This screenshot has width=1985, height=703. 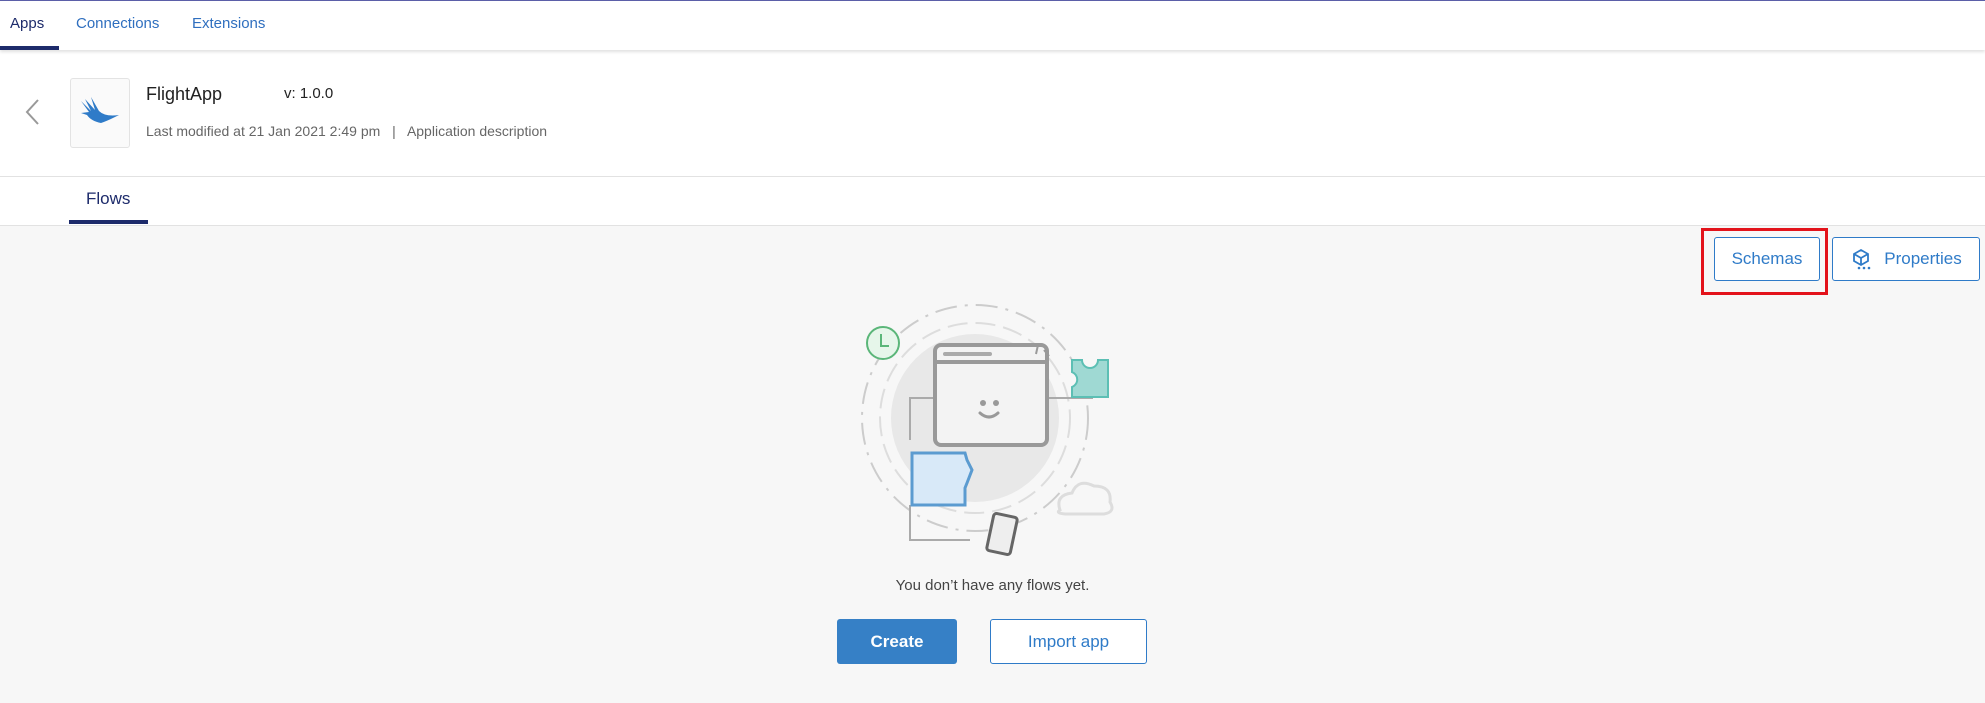 I want to click on app-logo, so click(x=100, y=113).